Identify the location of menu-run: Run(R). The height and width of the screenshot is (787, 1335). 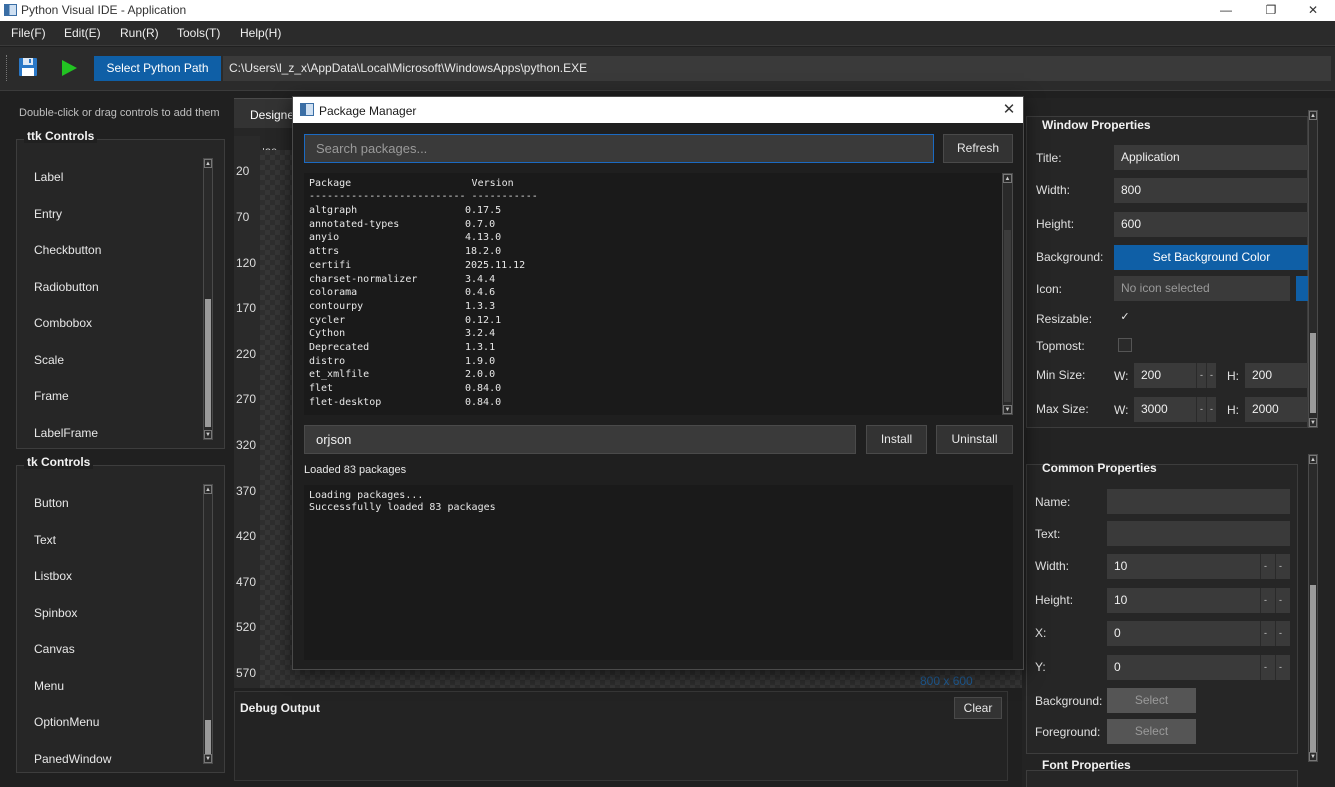
(139, 33).